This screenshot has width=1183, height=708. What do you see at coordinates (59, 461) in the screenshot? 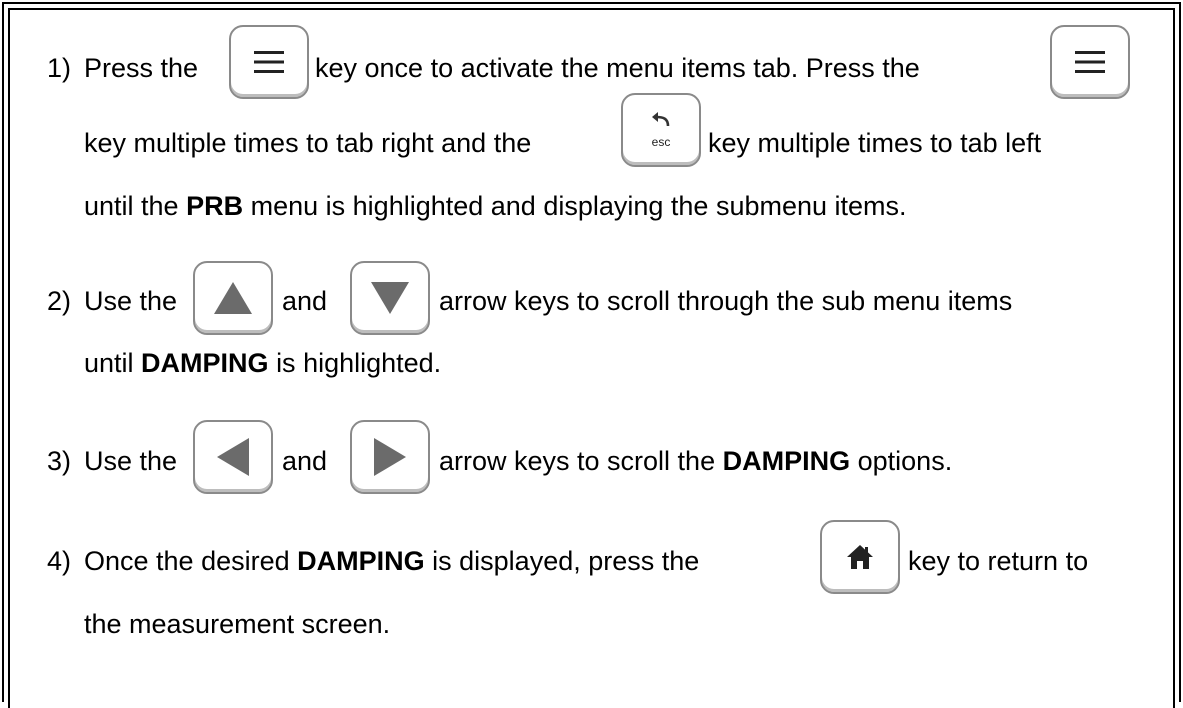
I see `step-3-number: 3)` at bounding box center [59, 461].